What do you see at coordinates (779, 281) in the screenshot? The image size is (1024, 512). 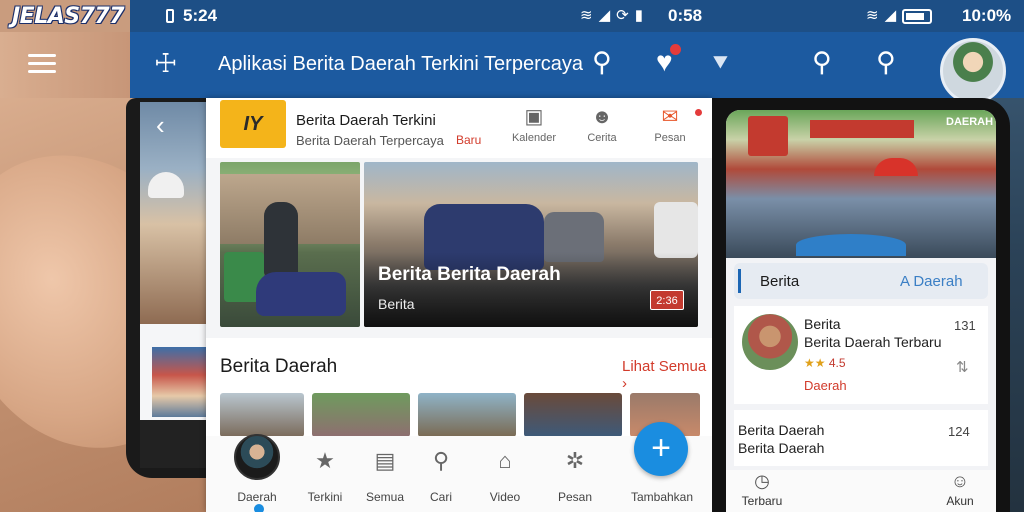 I see `tab-berita: Berita` at bounding box center [779, 281].